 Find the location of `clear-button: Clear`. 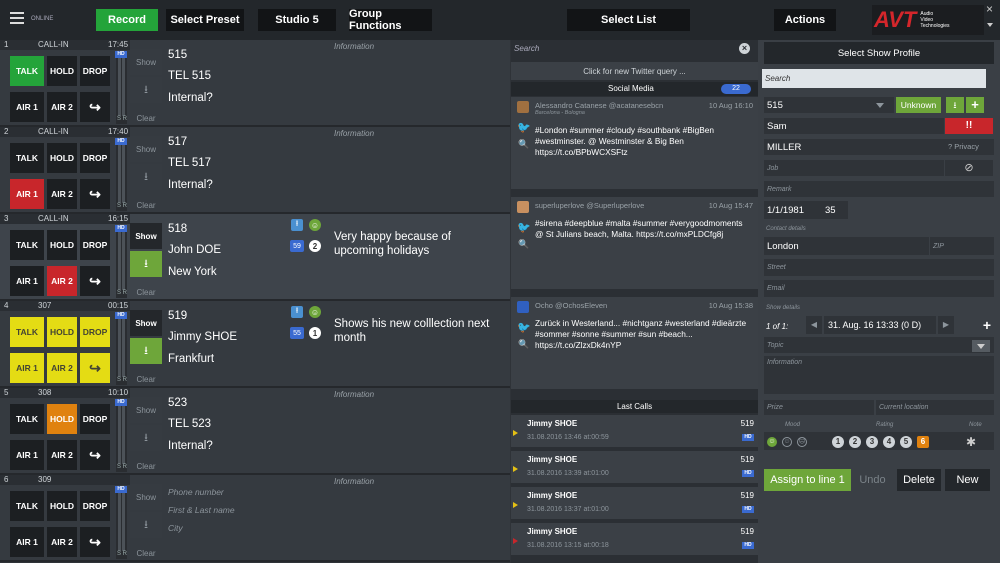

clear-button: Clear is located at coordinates (146, 551).